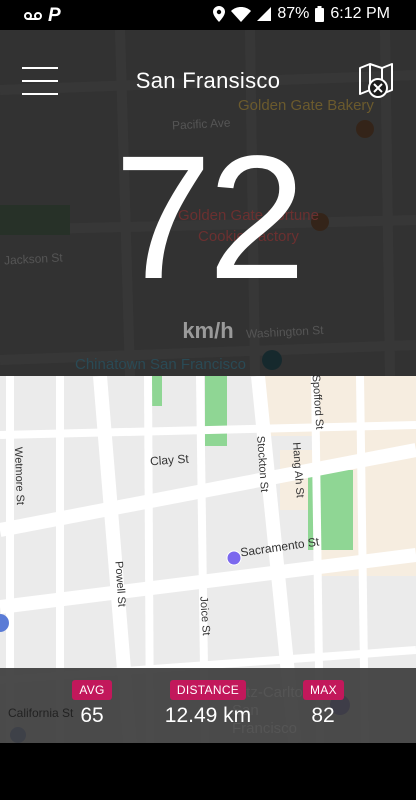 This screenshot has width=416, height=800. Describe the element at coordinates (208, 330) in the screenshot. I see `speed-unit: km/h` at that location.